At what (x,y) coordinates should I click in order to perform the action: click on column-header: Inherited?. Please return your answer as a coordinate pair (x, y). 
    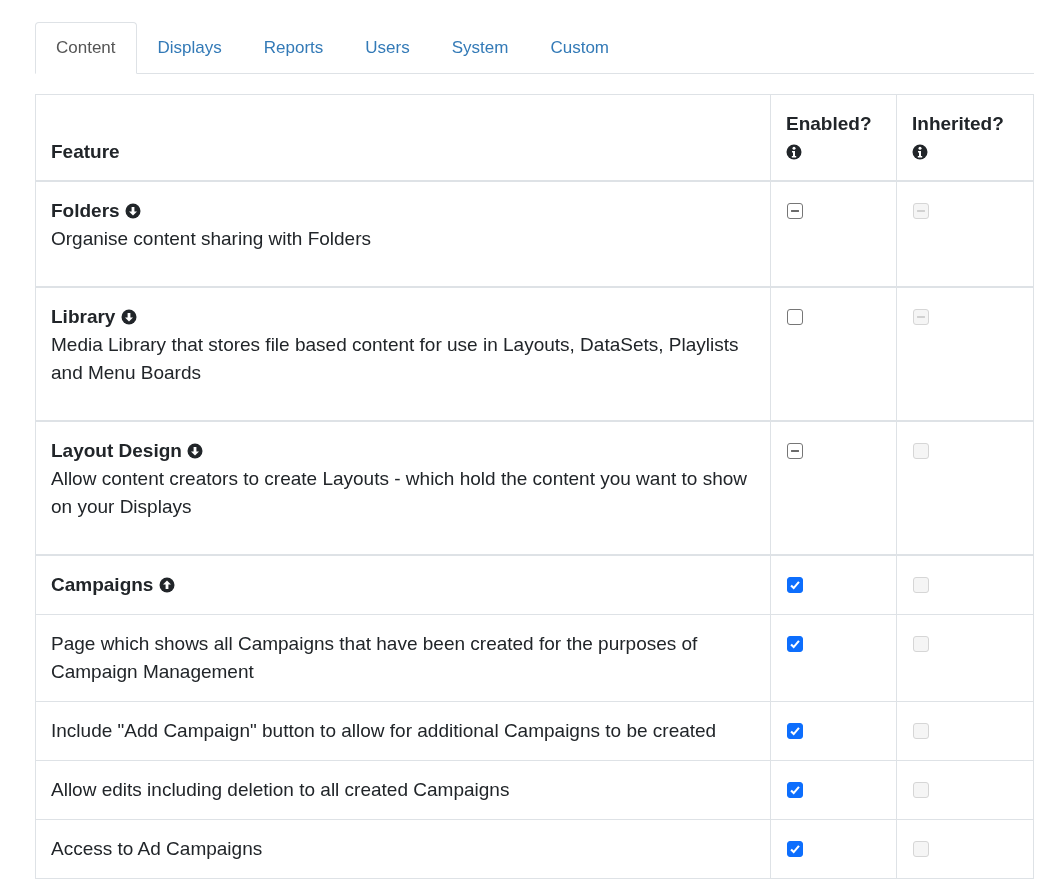
    Looking at the image, I should click on (958, 123).